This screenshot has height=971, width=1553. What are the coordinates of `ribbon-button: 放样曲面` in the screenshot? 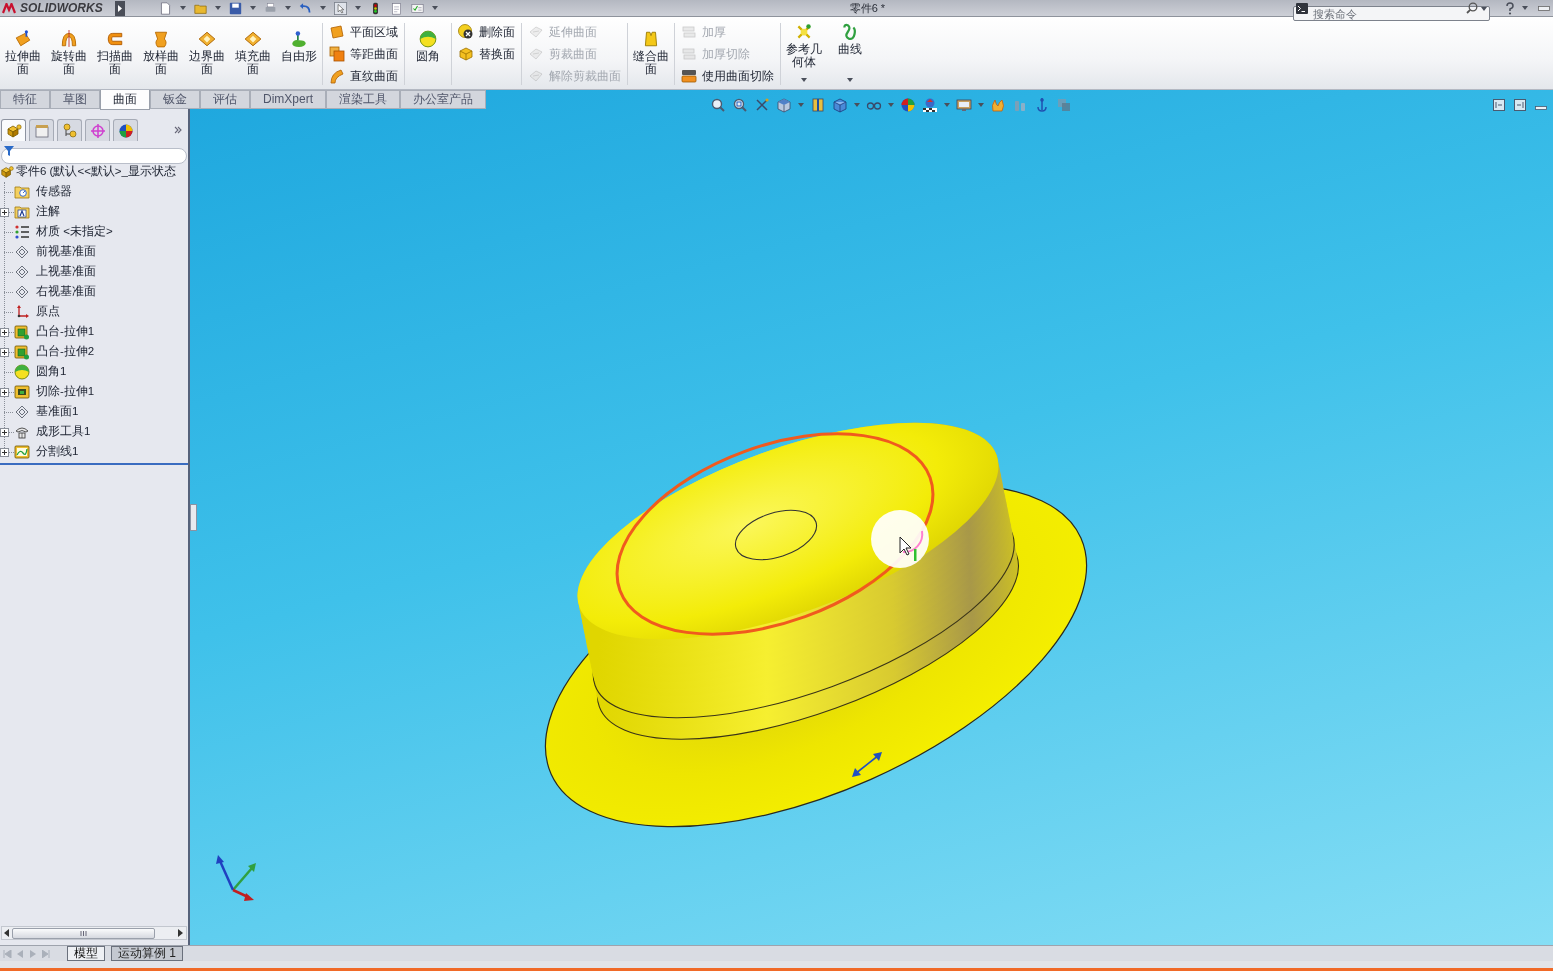 It's located at (161, 53).